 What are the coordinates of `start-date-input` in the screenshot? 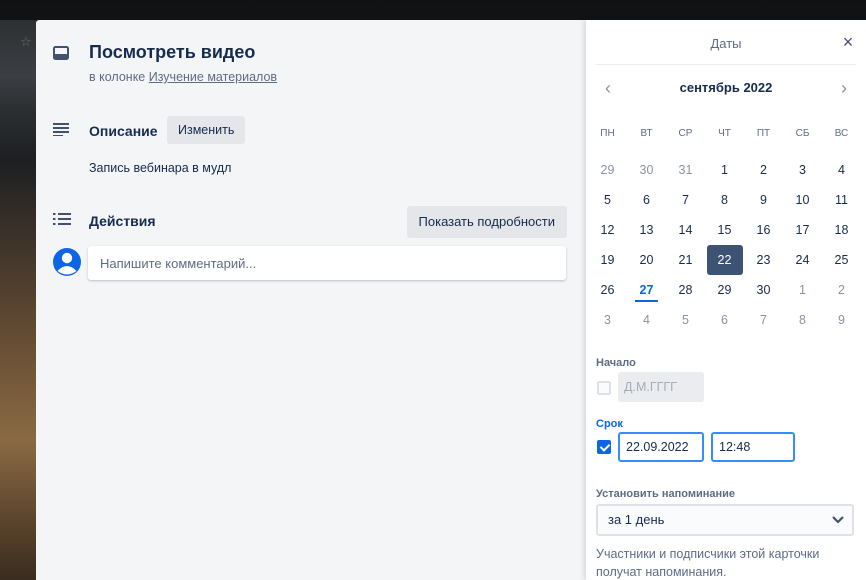 It's located at (661, 387).